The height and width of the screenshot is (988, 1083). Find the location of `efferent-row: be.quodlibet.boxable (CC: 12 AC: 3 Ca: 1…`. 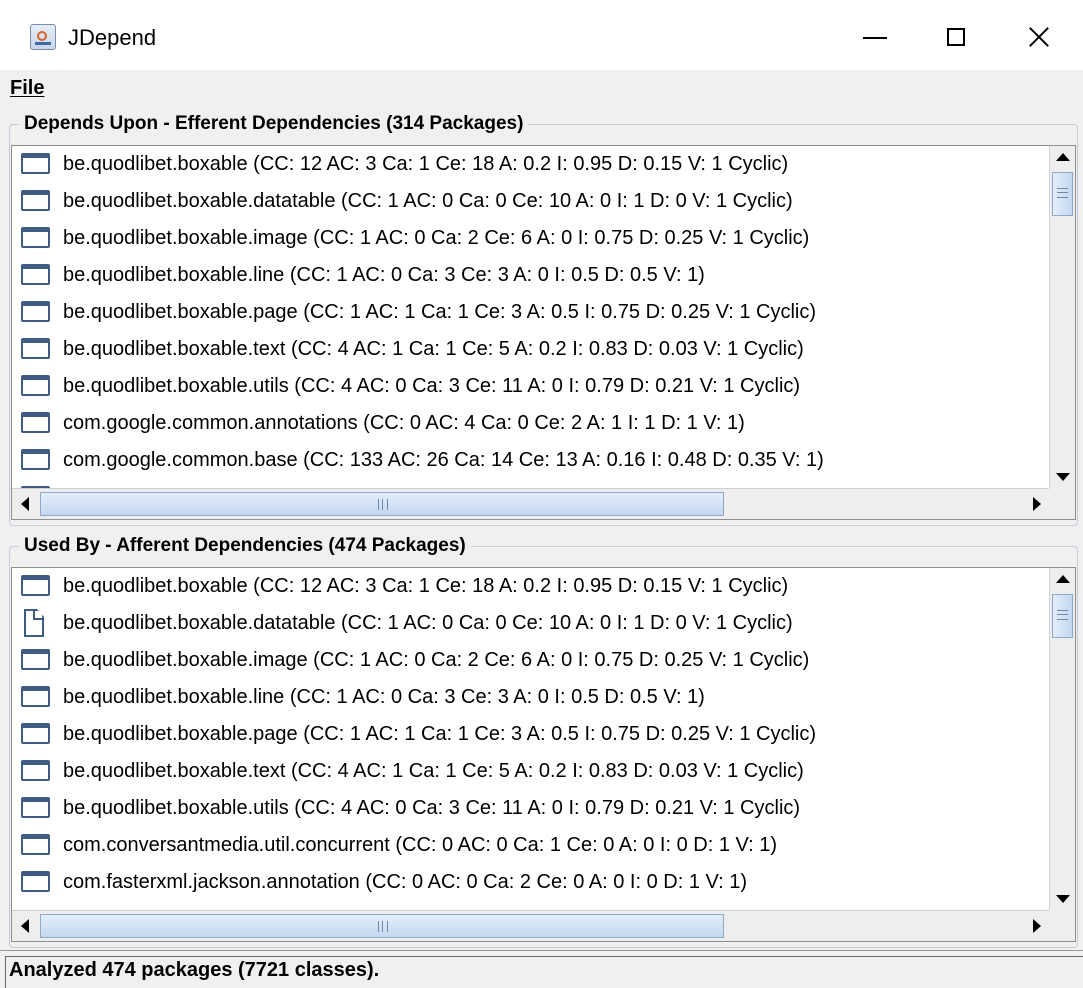

efferent-row: be.quodlibet.boxable (CC: 12 AC: 3 Ca: 1… is located at coordinates (531, 164).